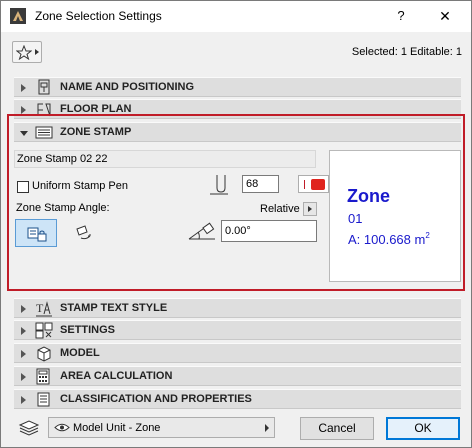 This screenshot has width=472, height=448. What do you see at coordinates (445, 16) in the screenshot?
I see `close-button: ✕` at bounding box center [445, 16].